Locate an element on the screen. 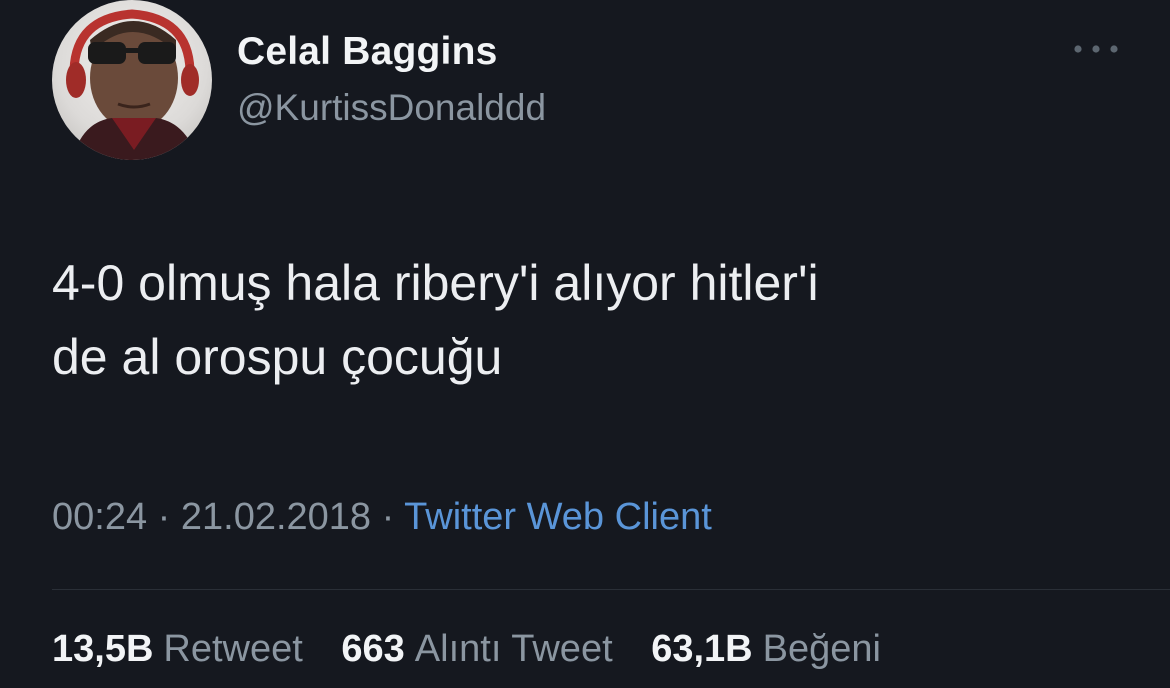 This screenshot has width=1170, height=688. likes-stat: 63,1B Beğeni is located at coordinates (766, 649).